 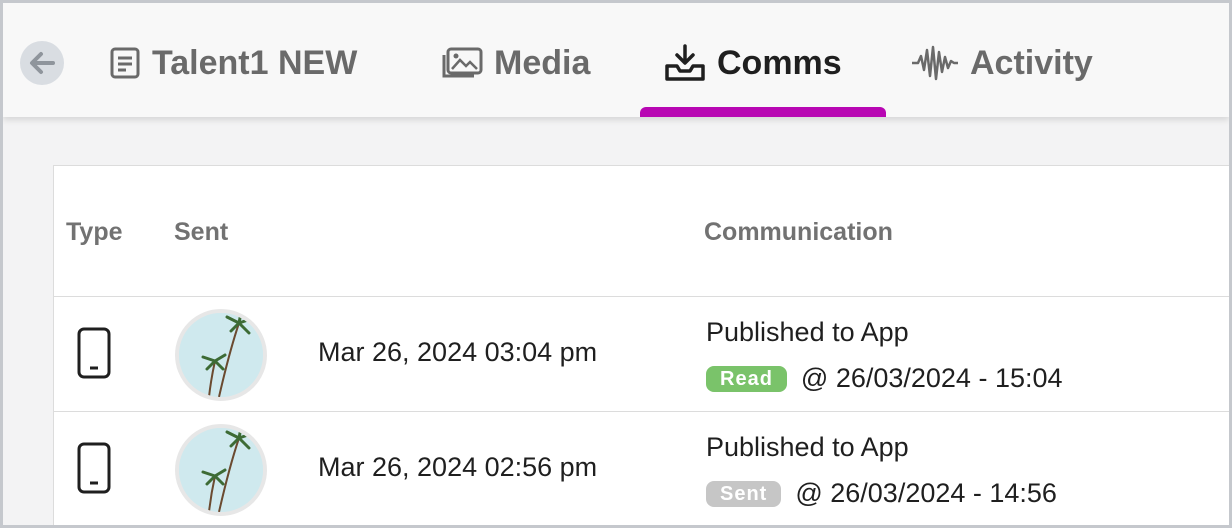 What do you see at coordinates (685, 63) in the screenshot?
I see `inbox-download-icon` at bounding box center [685, 63].